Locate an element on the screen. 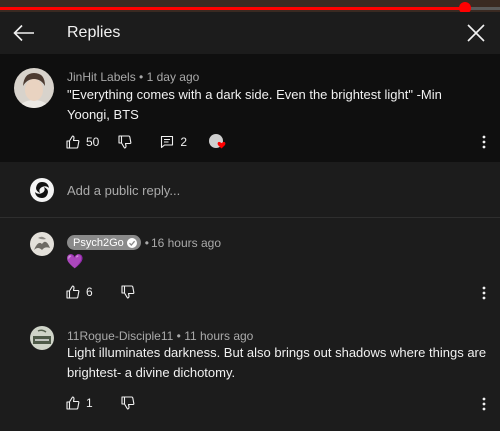  video-progress-area is located at coordinates (250, 6).